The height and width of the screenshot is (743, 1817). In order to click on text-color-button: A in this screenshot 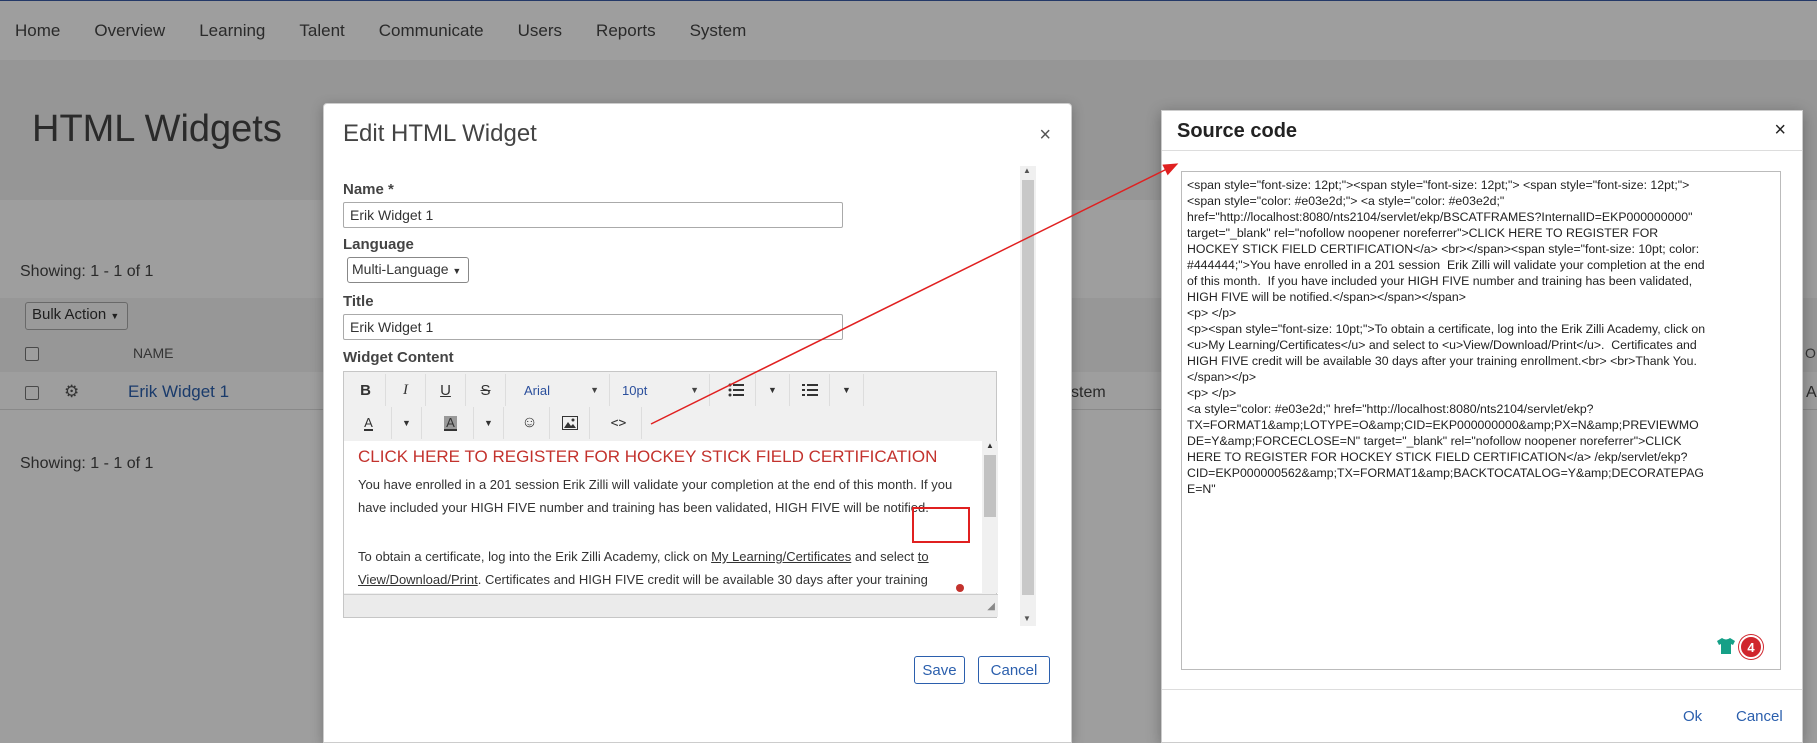, I will do `click(369, 423)`.